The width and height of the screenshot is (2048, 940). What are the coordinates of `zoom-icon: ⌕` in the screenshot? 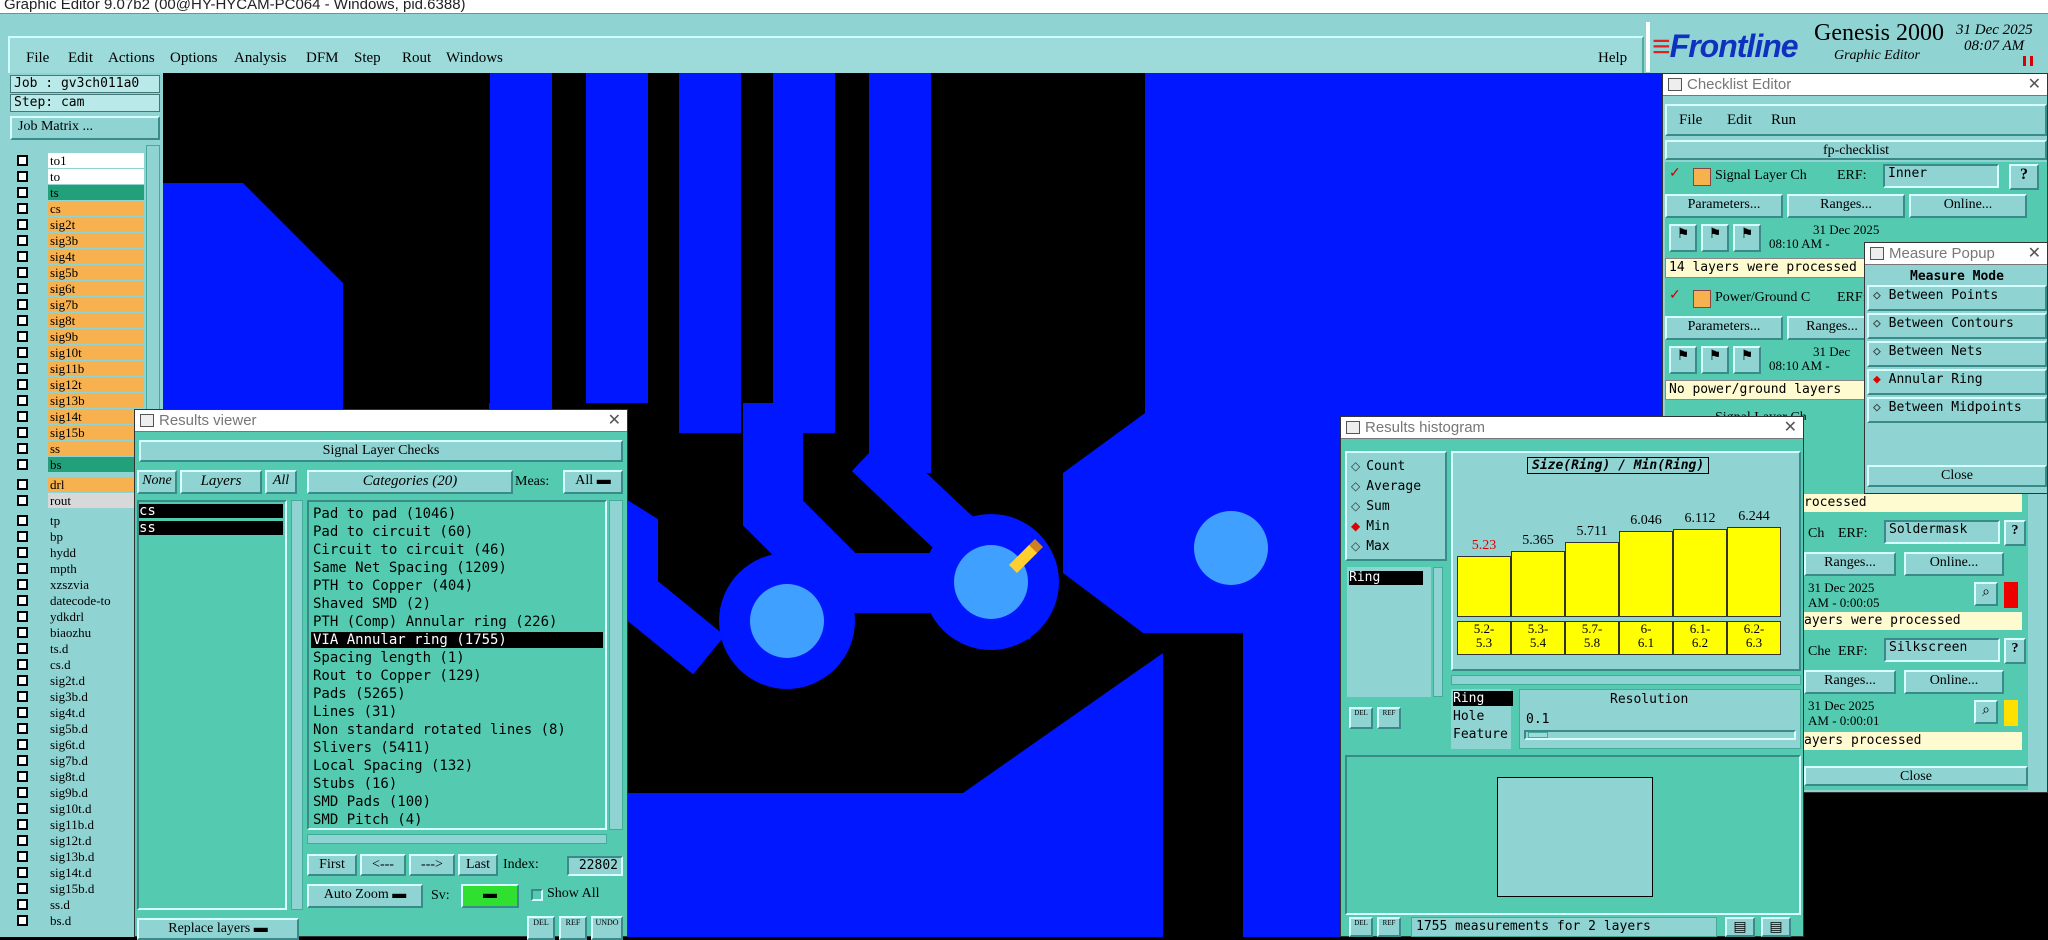 It's located at (1986, 594).